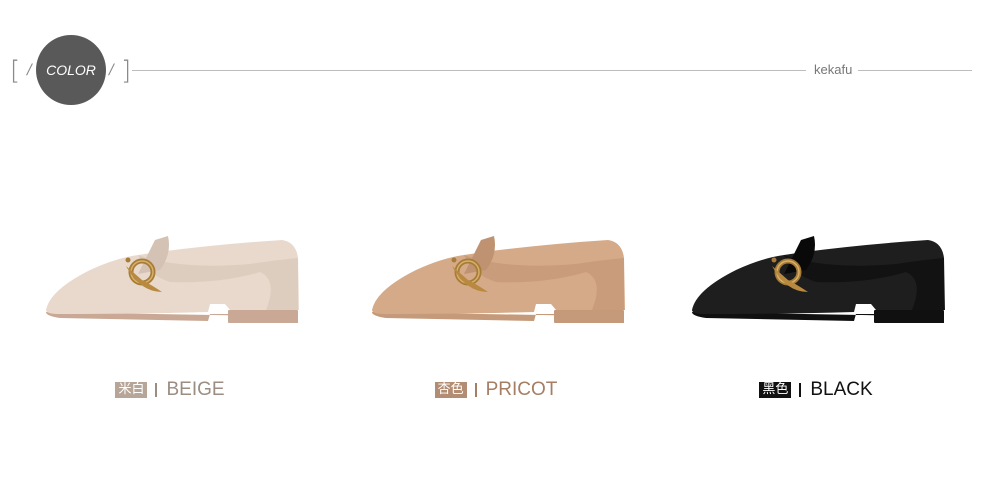  I want to click on color-label: 米白 BEIGE, so click(170, 390).